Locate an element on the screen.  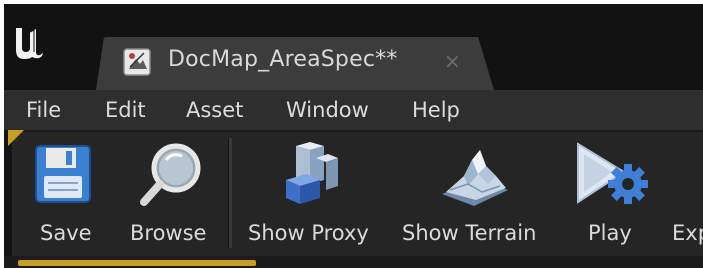
browse-label: Browse is located at coordinates (168, 233).